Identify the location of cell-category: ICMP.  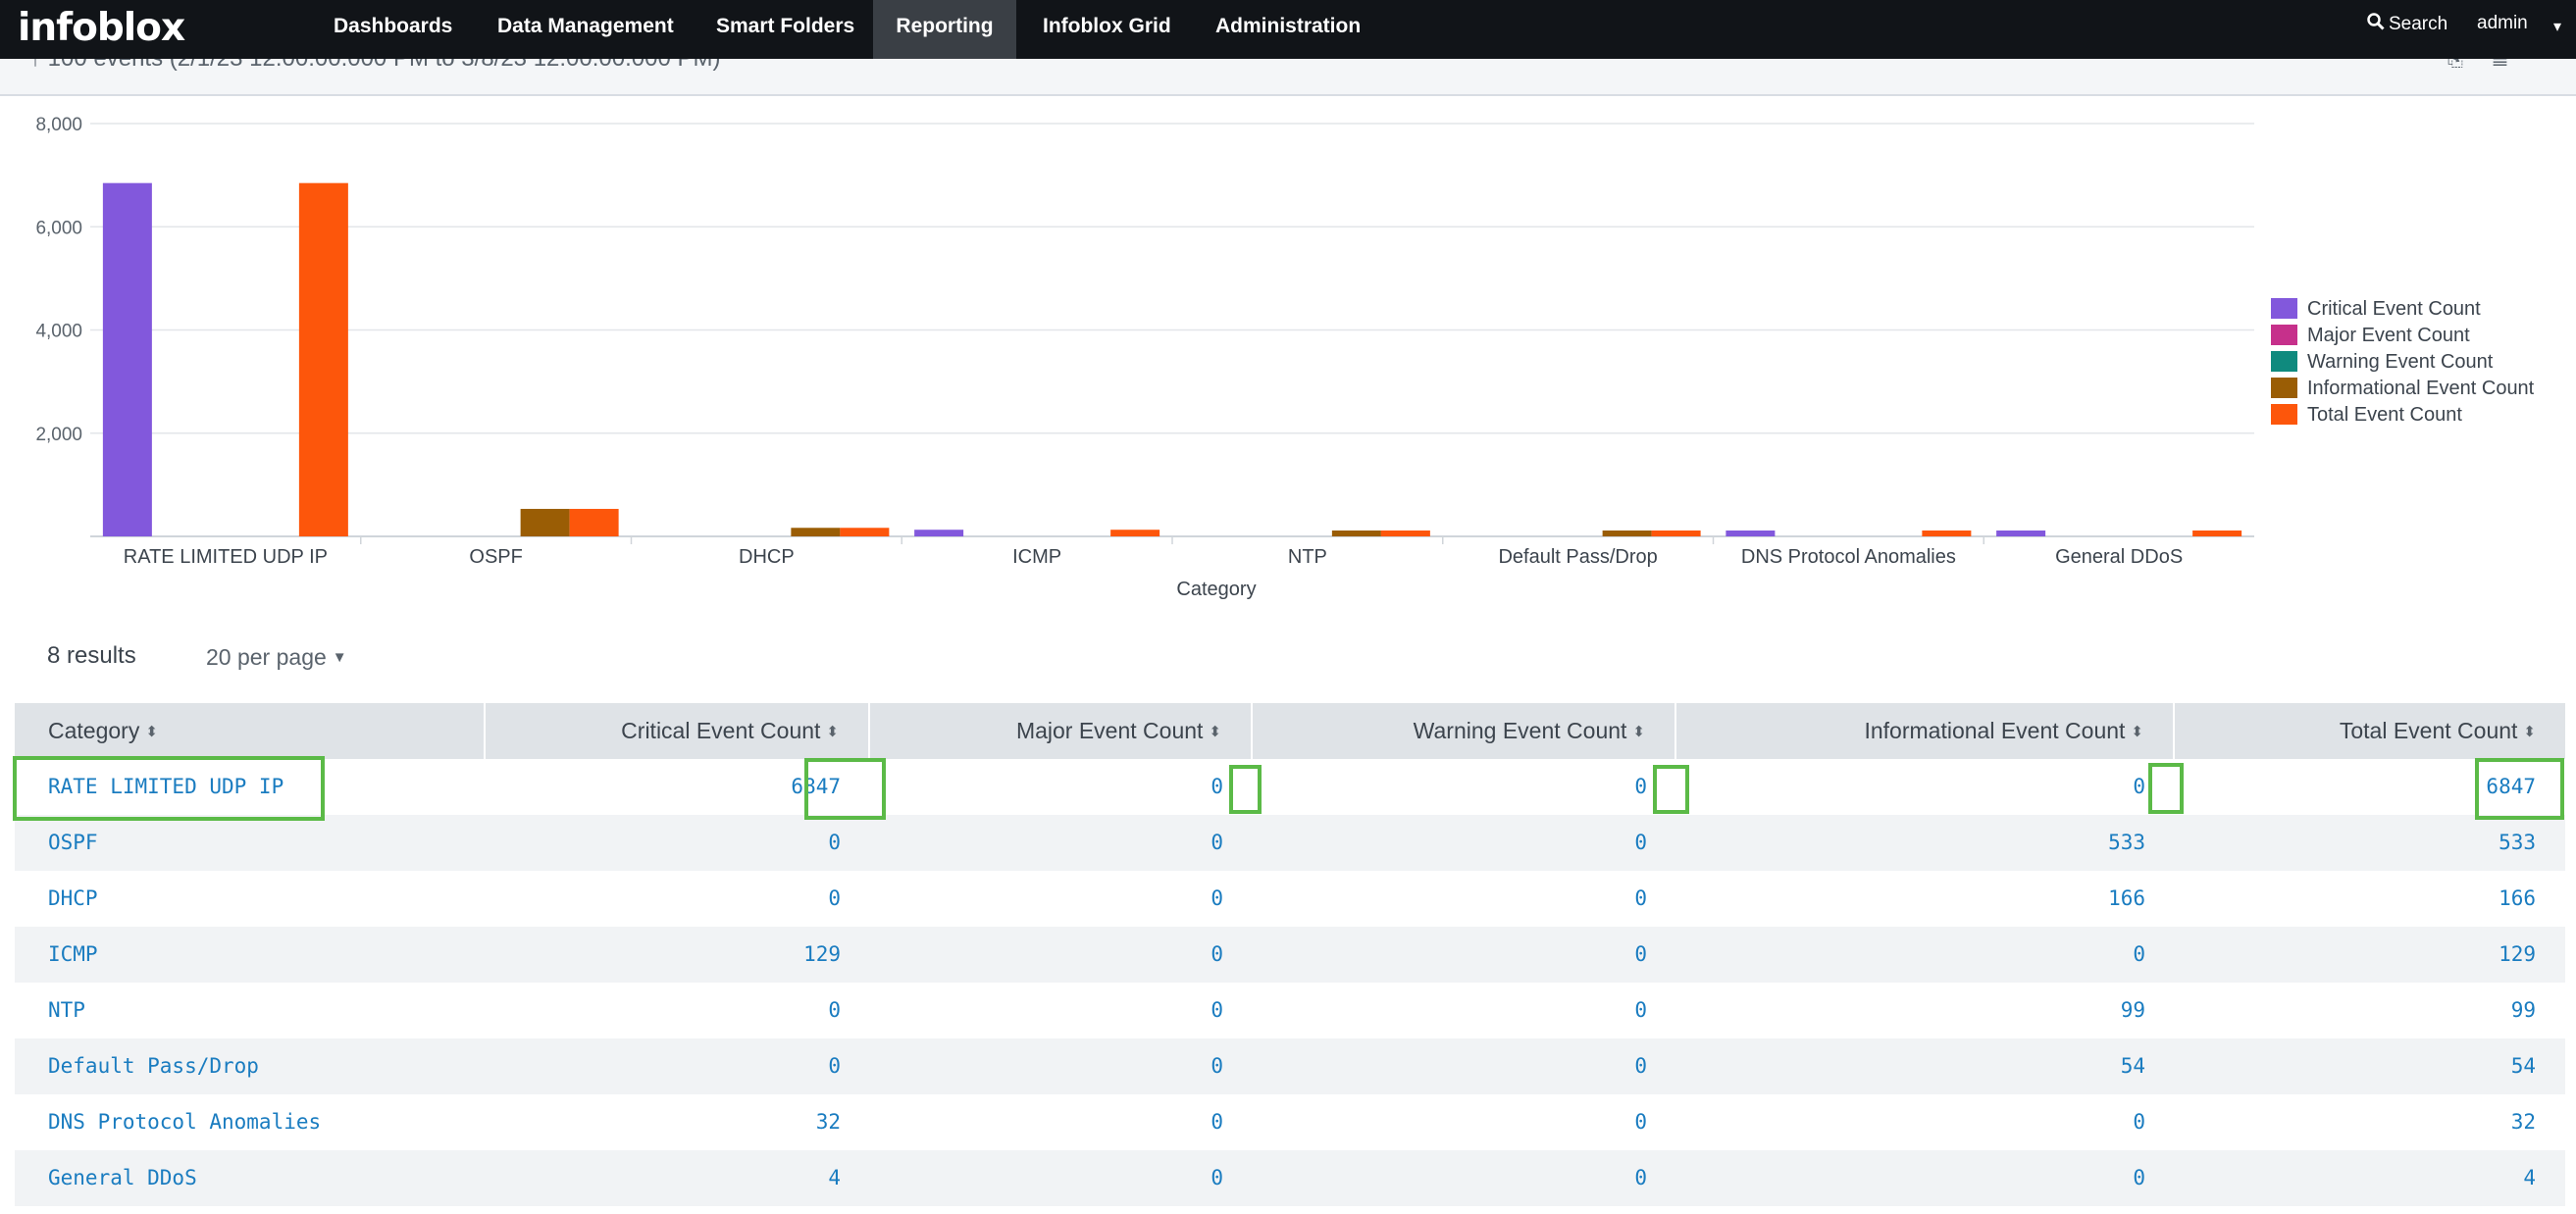
(250, 955).